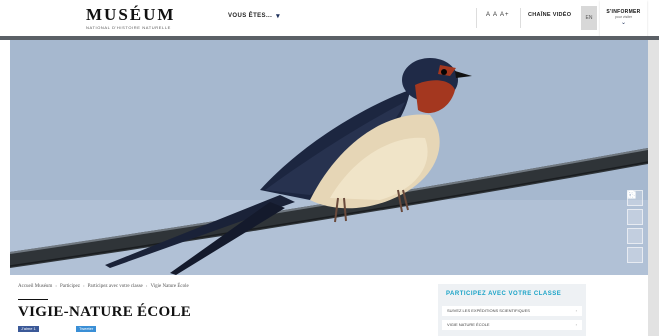  I want to click on calendar-icon, so click(635, 208).